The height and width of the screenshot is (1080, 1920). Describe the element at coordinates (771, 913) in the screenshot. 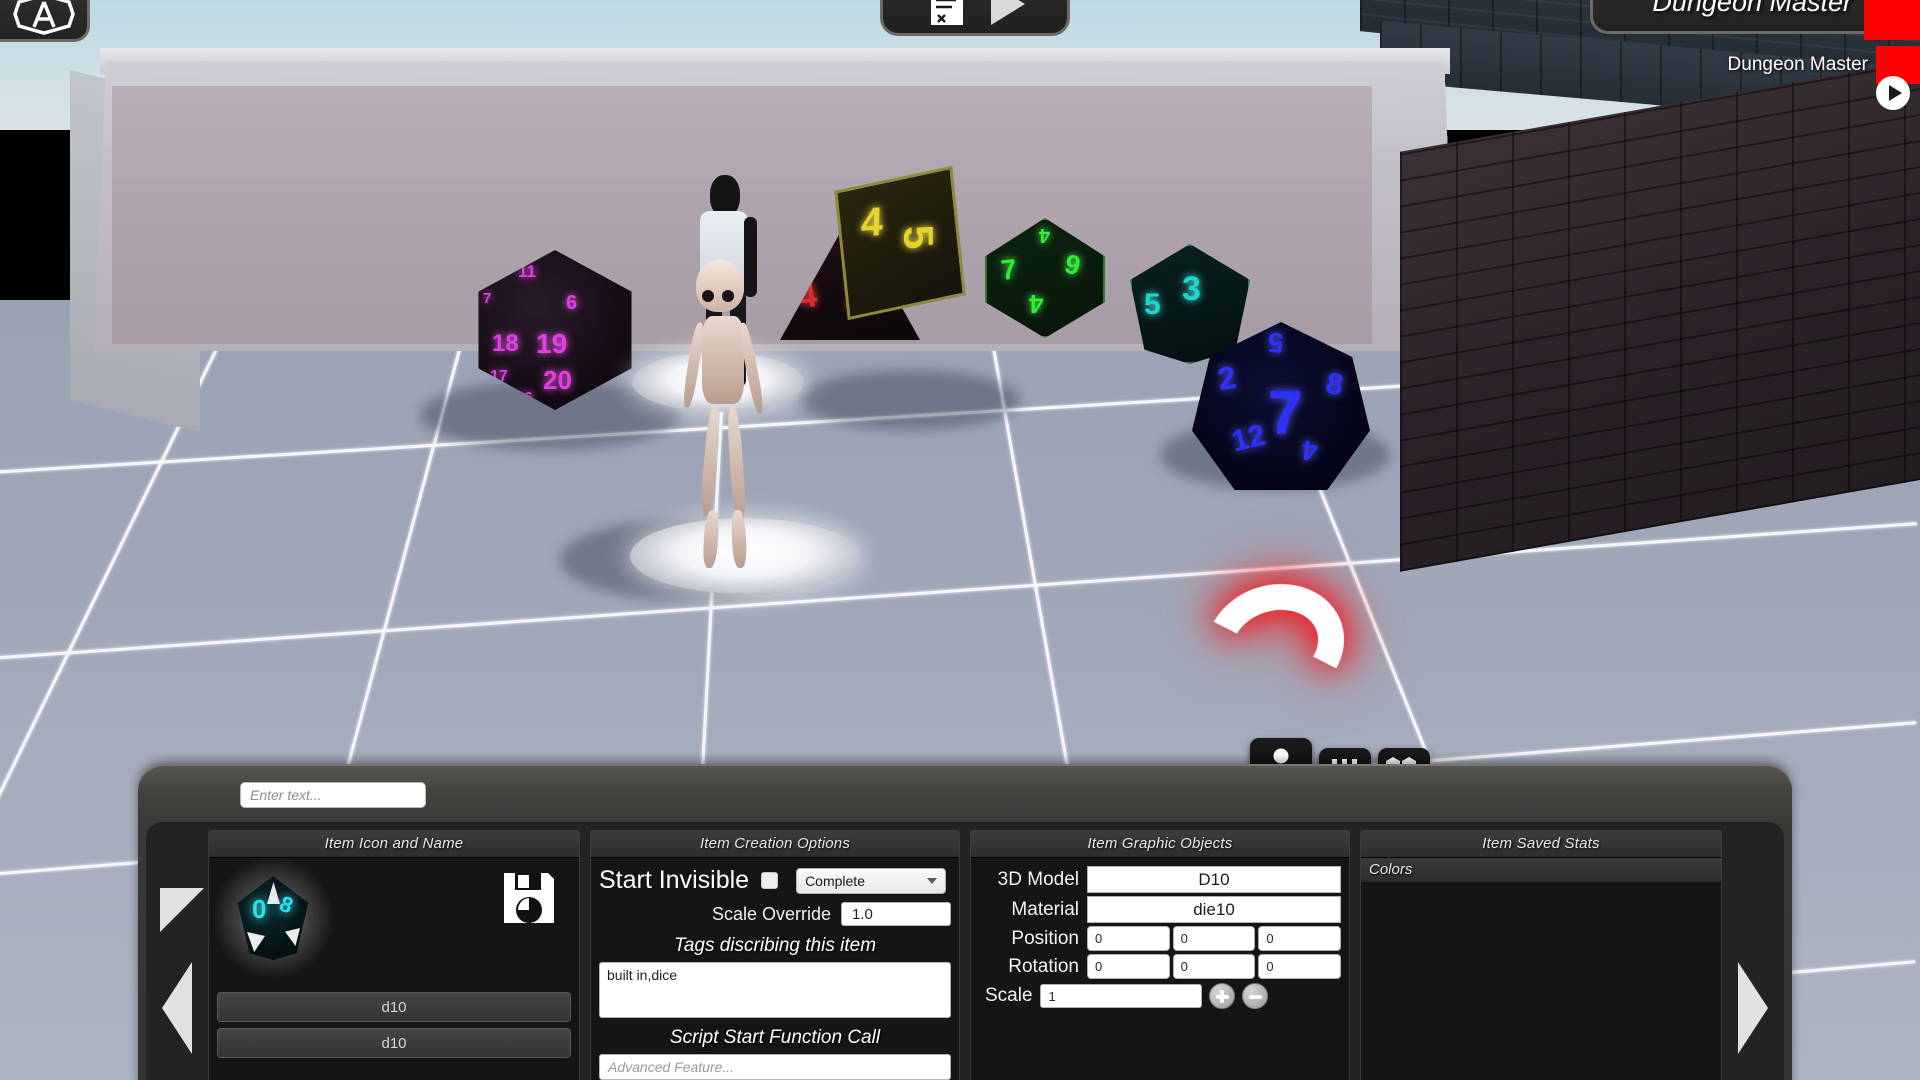

I see `scale-override-label: Scale Override` at that location.